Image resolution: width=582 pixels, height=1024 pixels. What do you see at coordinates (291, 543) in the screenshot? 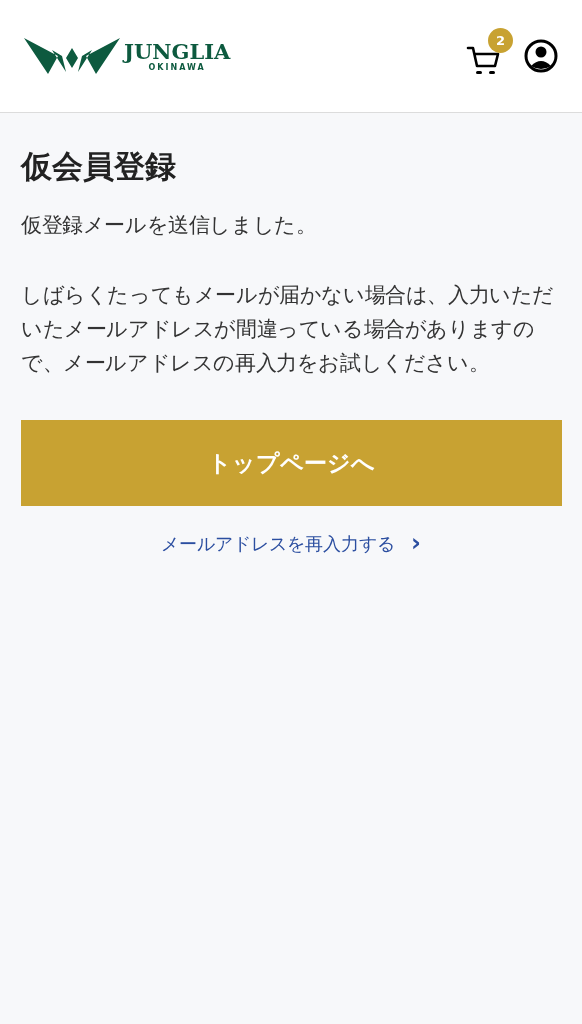
I see `reenter-email-link: メールアドレスを再入力する ›` at bounding box center [291, 543].